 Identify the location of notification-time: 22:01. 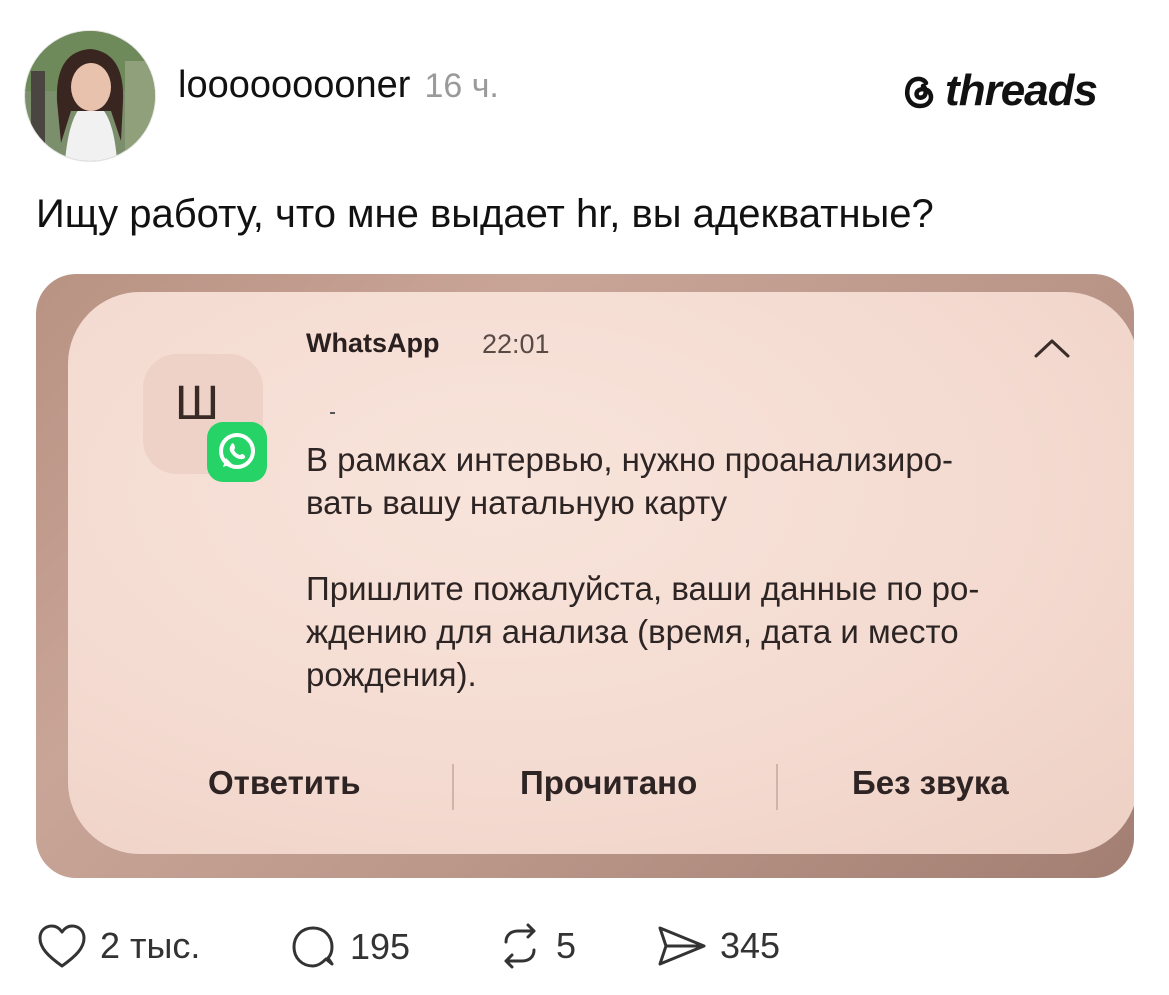
(516, 344).